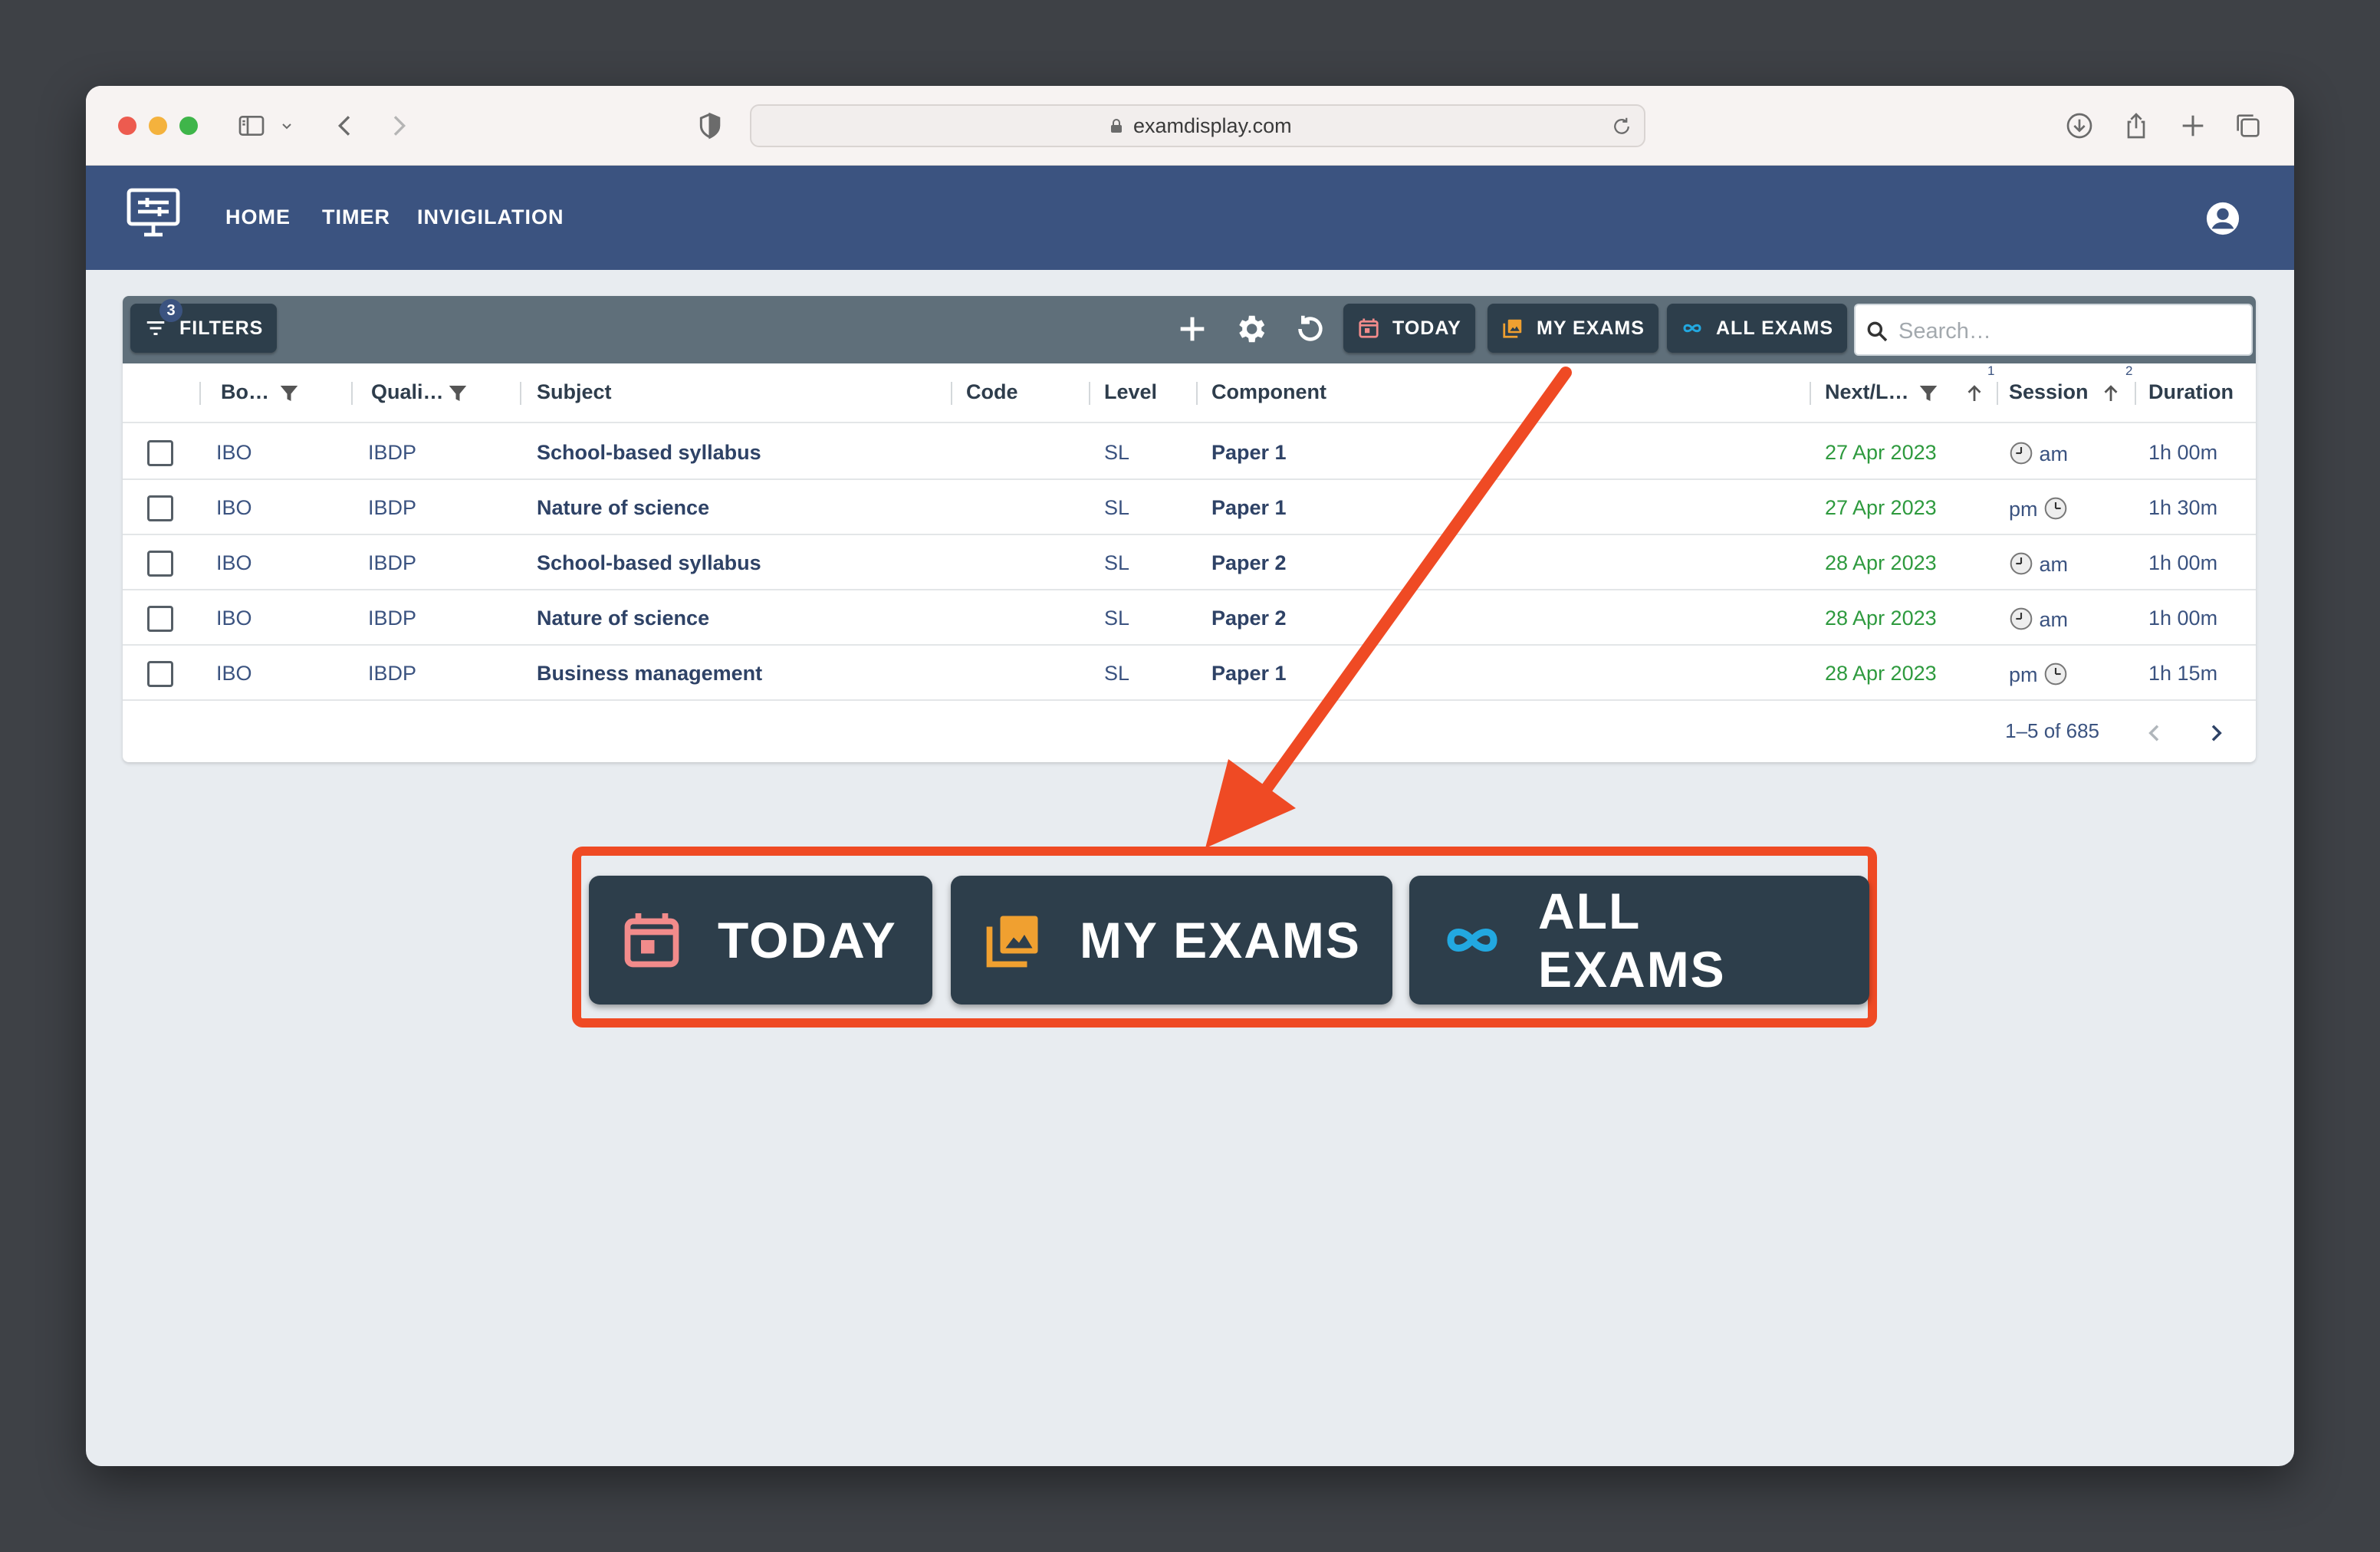 The image size is (2380, 1552). What do you see at coordinates (1309, 329) in the screenshot?
I see `reset-icon` at bounding box center [1309, 329].